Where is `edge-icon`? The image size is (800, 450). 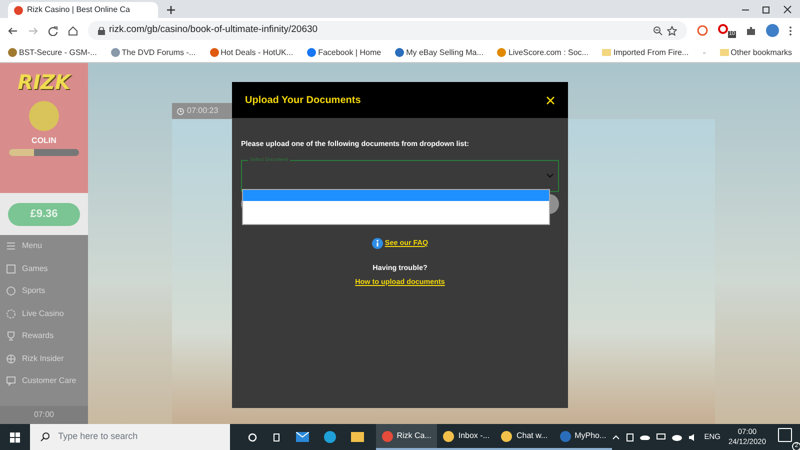
edge-icon is located at coordinates (330, 437).